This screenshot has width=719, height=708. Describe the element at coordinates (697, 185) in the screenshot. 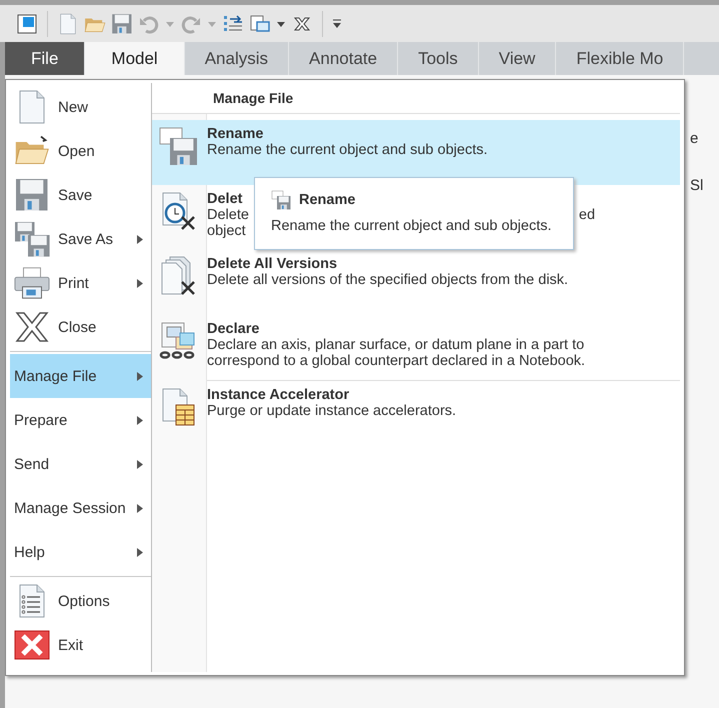

I see `ribbon-label: Sl` at that location.